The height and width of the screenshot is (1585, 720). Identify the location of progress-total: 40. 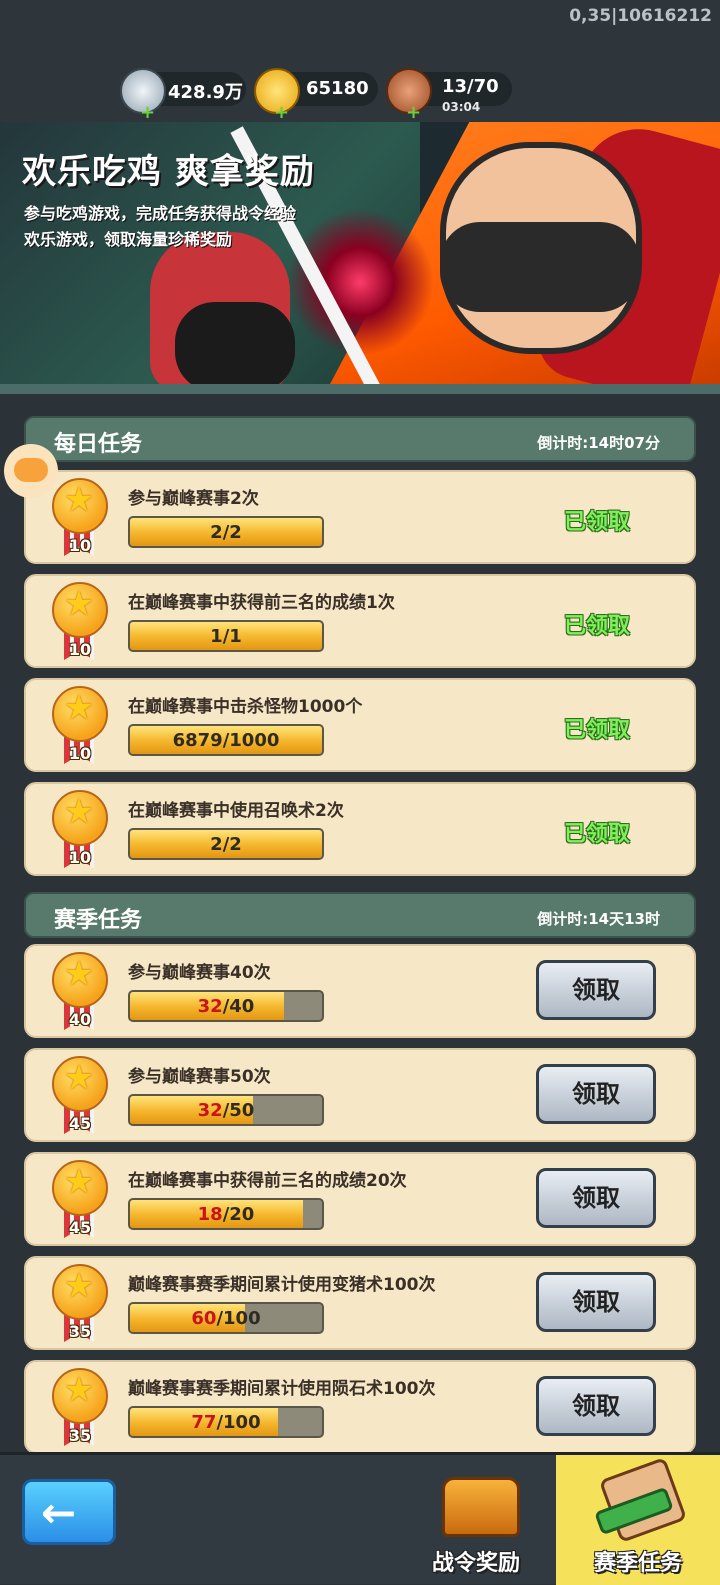
(242, 1006).